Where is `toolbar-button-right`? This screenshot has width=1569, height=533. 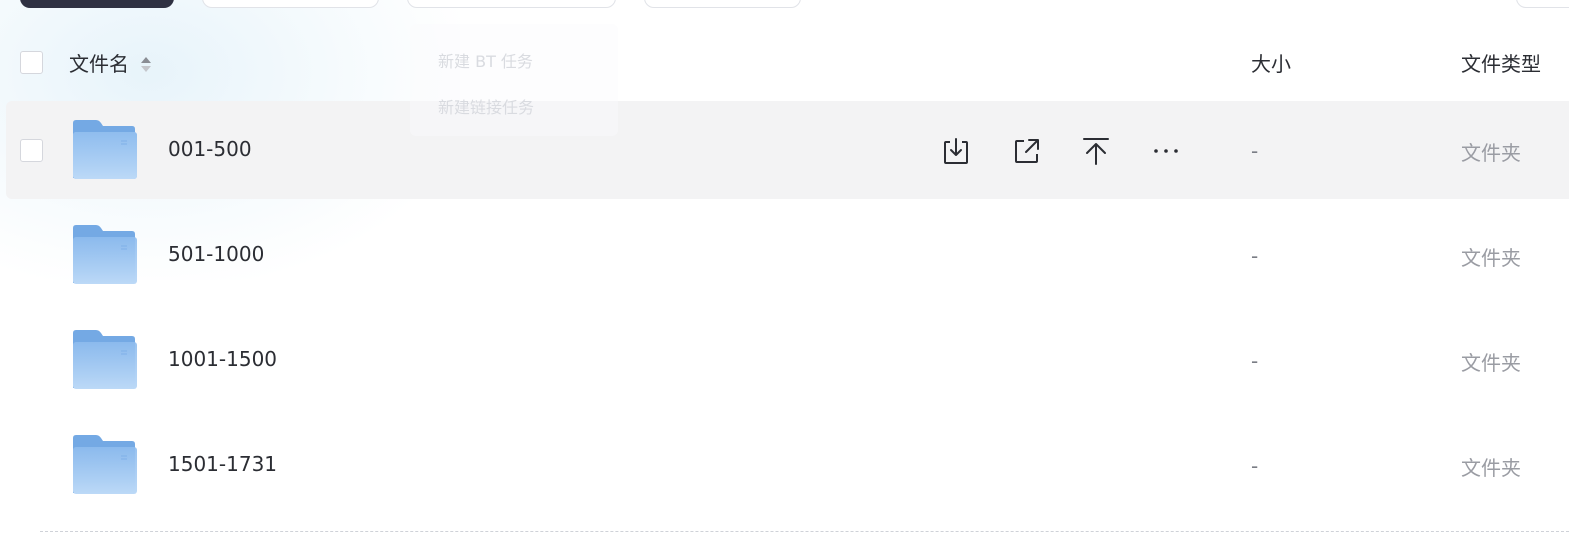 toolbar-button-right is located at coordinates (1542, 4).